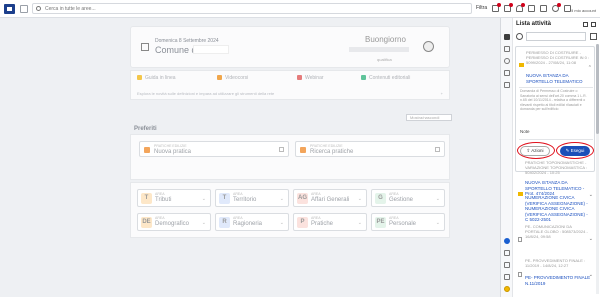 The image size is (600, 297). Describe the element at coordinates (585, 24) in the screenshot. I see `minimize-icon` at that location.